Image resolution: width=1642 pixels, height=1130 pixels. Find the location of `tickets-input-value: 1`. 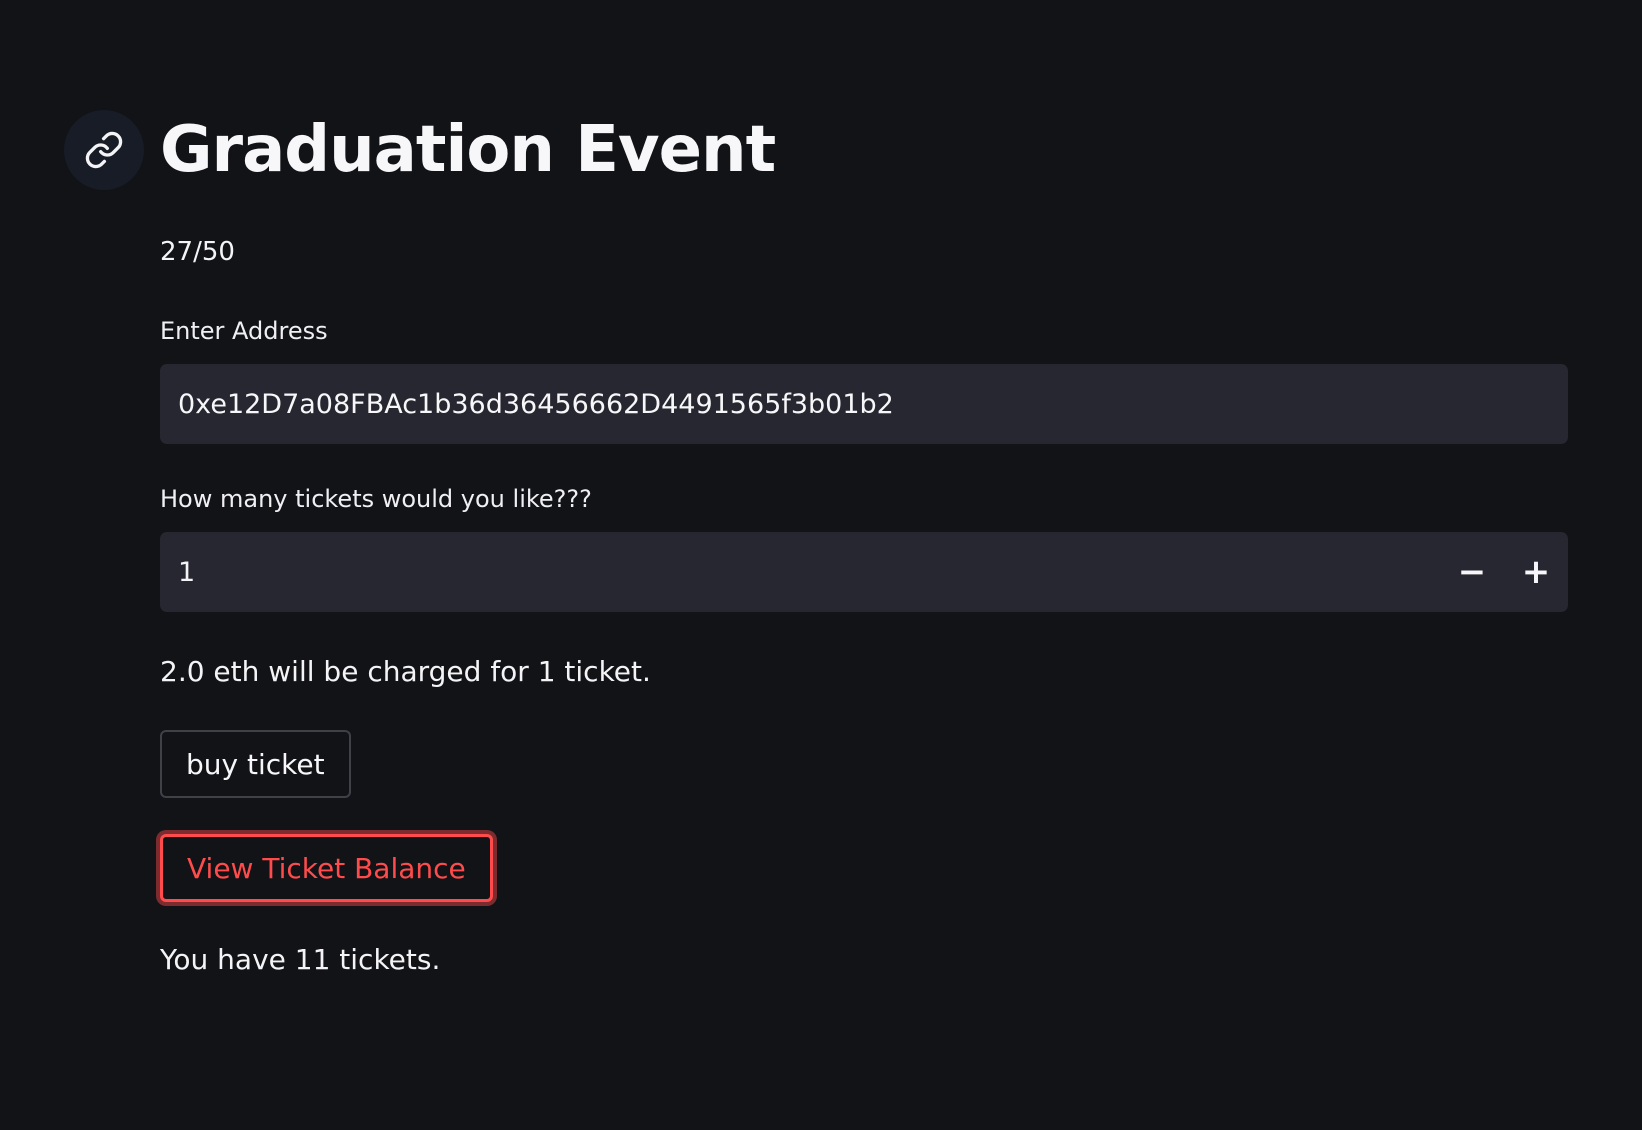

tickets-input-value: 1 is located at coordinates (809, 572).